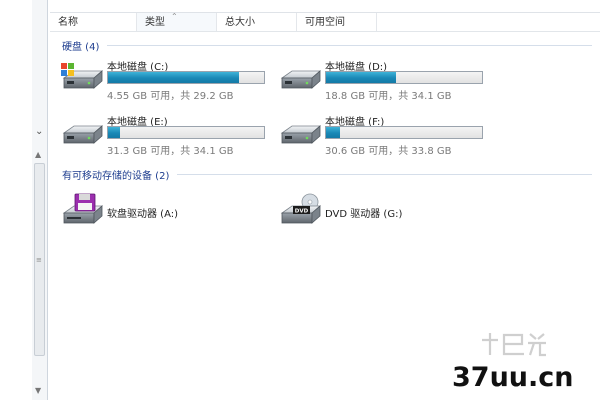  I want to click on column-total-size-label: 总大小, so click(240, 22).